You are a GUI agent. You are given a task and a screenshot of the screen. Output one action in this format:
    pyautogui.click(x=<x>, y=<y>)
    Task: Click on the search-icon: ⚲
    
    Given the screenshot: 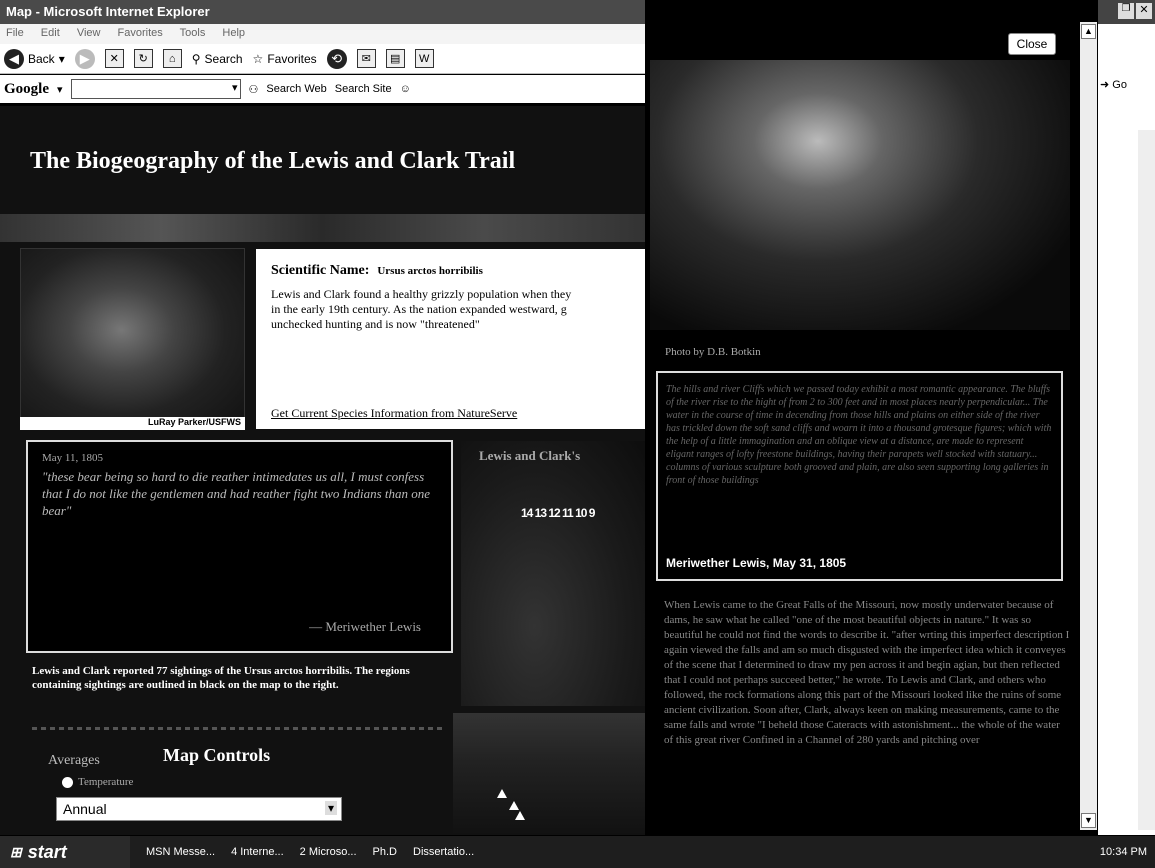 What is the action you would take?
    pyautogui.click(x=196, y=58)
    